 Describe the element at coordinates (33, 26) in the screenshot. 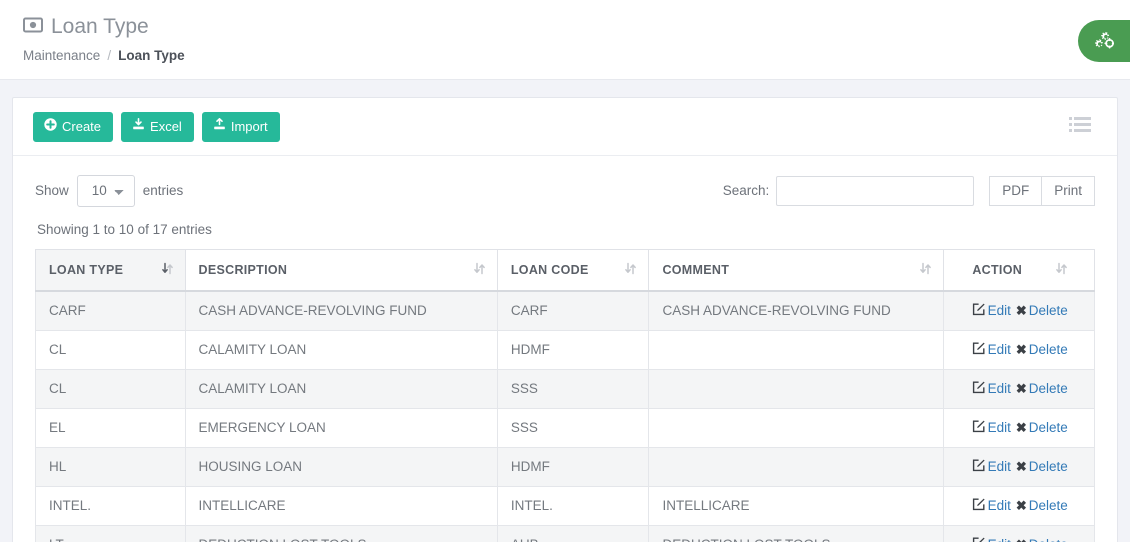

I see `money-bill-icon` at that location.